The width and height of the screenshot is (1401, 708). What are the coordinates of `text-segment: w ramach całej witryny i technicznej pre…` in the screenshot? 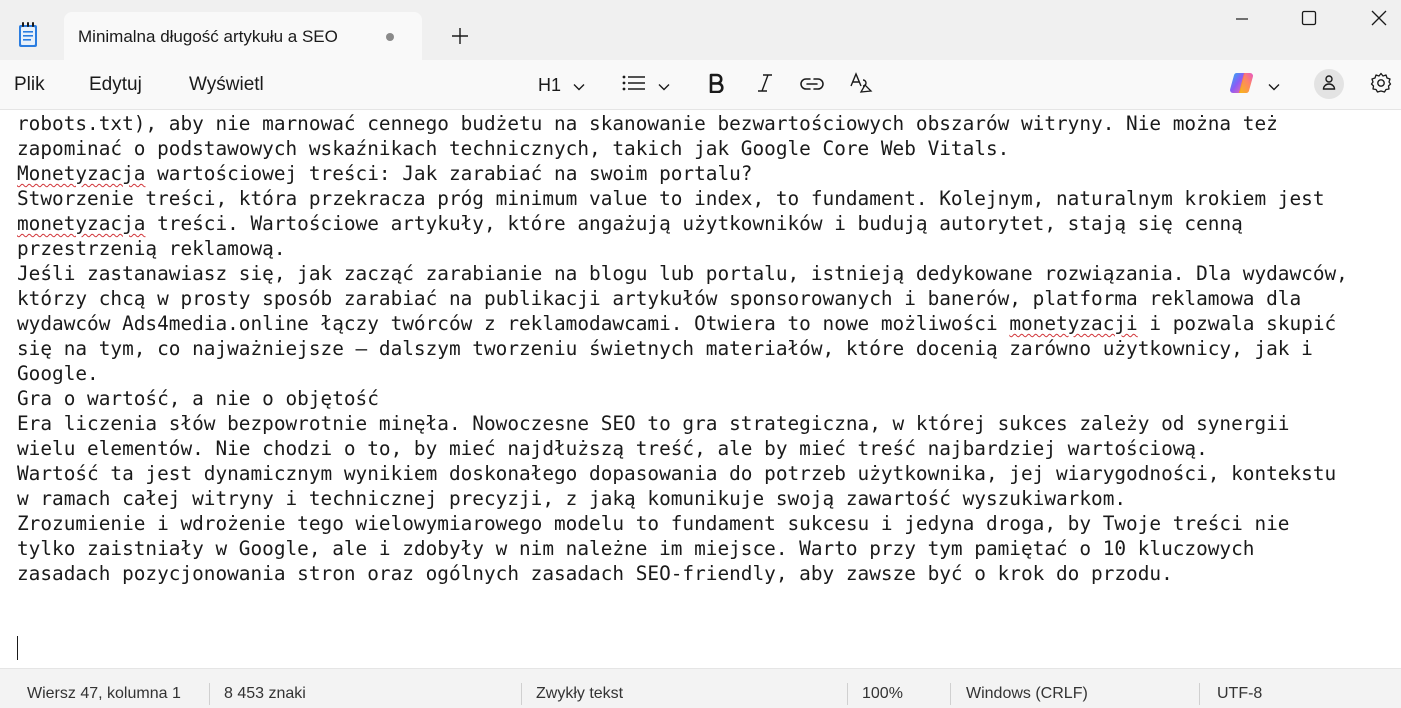 It's located at (572, 498).